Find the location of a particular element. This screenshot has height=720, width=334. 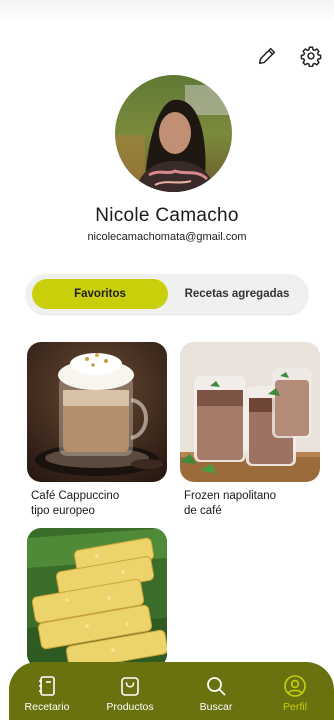

nav-item-recetario: Recetario is located at coordinates (47, 693).